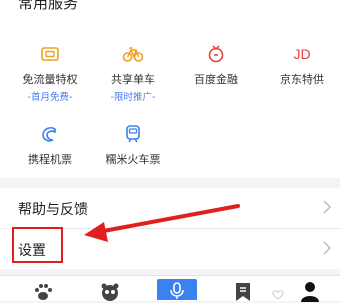  Describe the element at coordinates (310, 291) in the screenshot. I see `profile-icon` at that location.